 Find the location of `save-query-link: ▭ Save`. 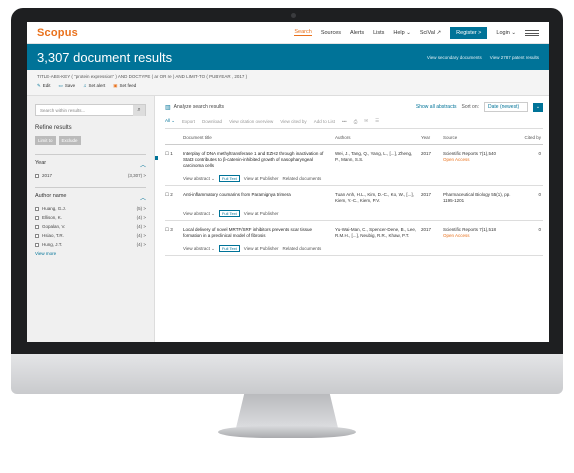

save-query-link: ▭ Save is located at coordinates (67, 86).